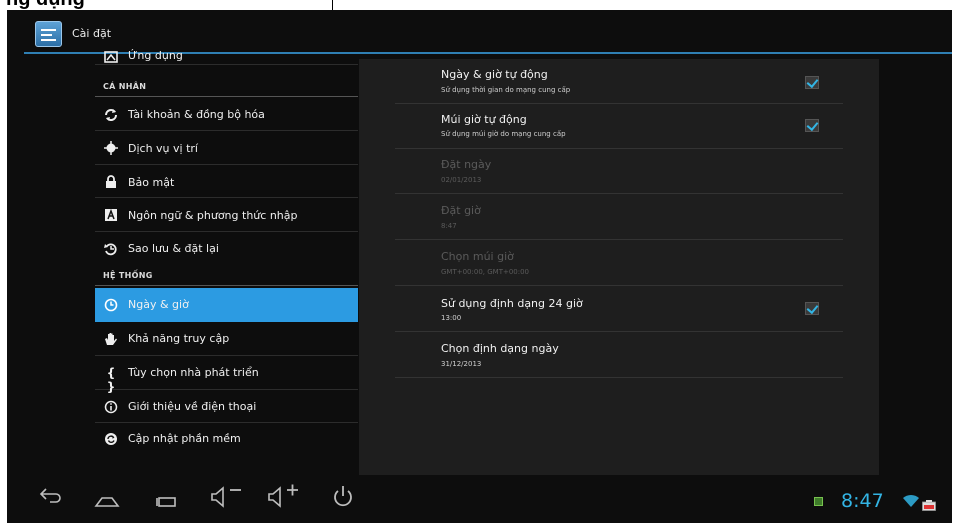 The height and width of the screenshot is (523, 959). I want to click on update-icon, so click(111, 439).